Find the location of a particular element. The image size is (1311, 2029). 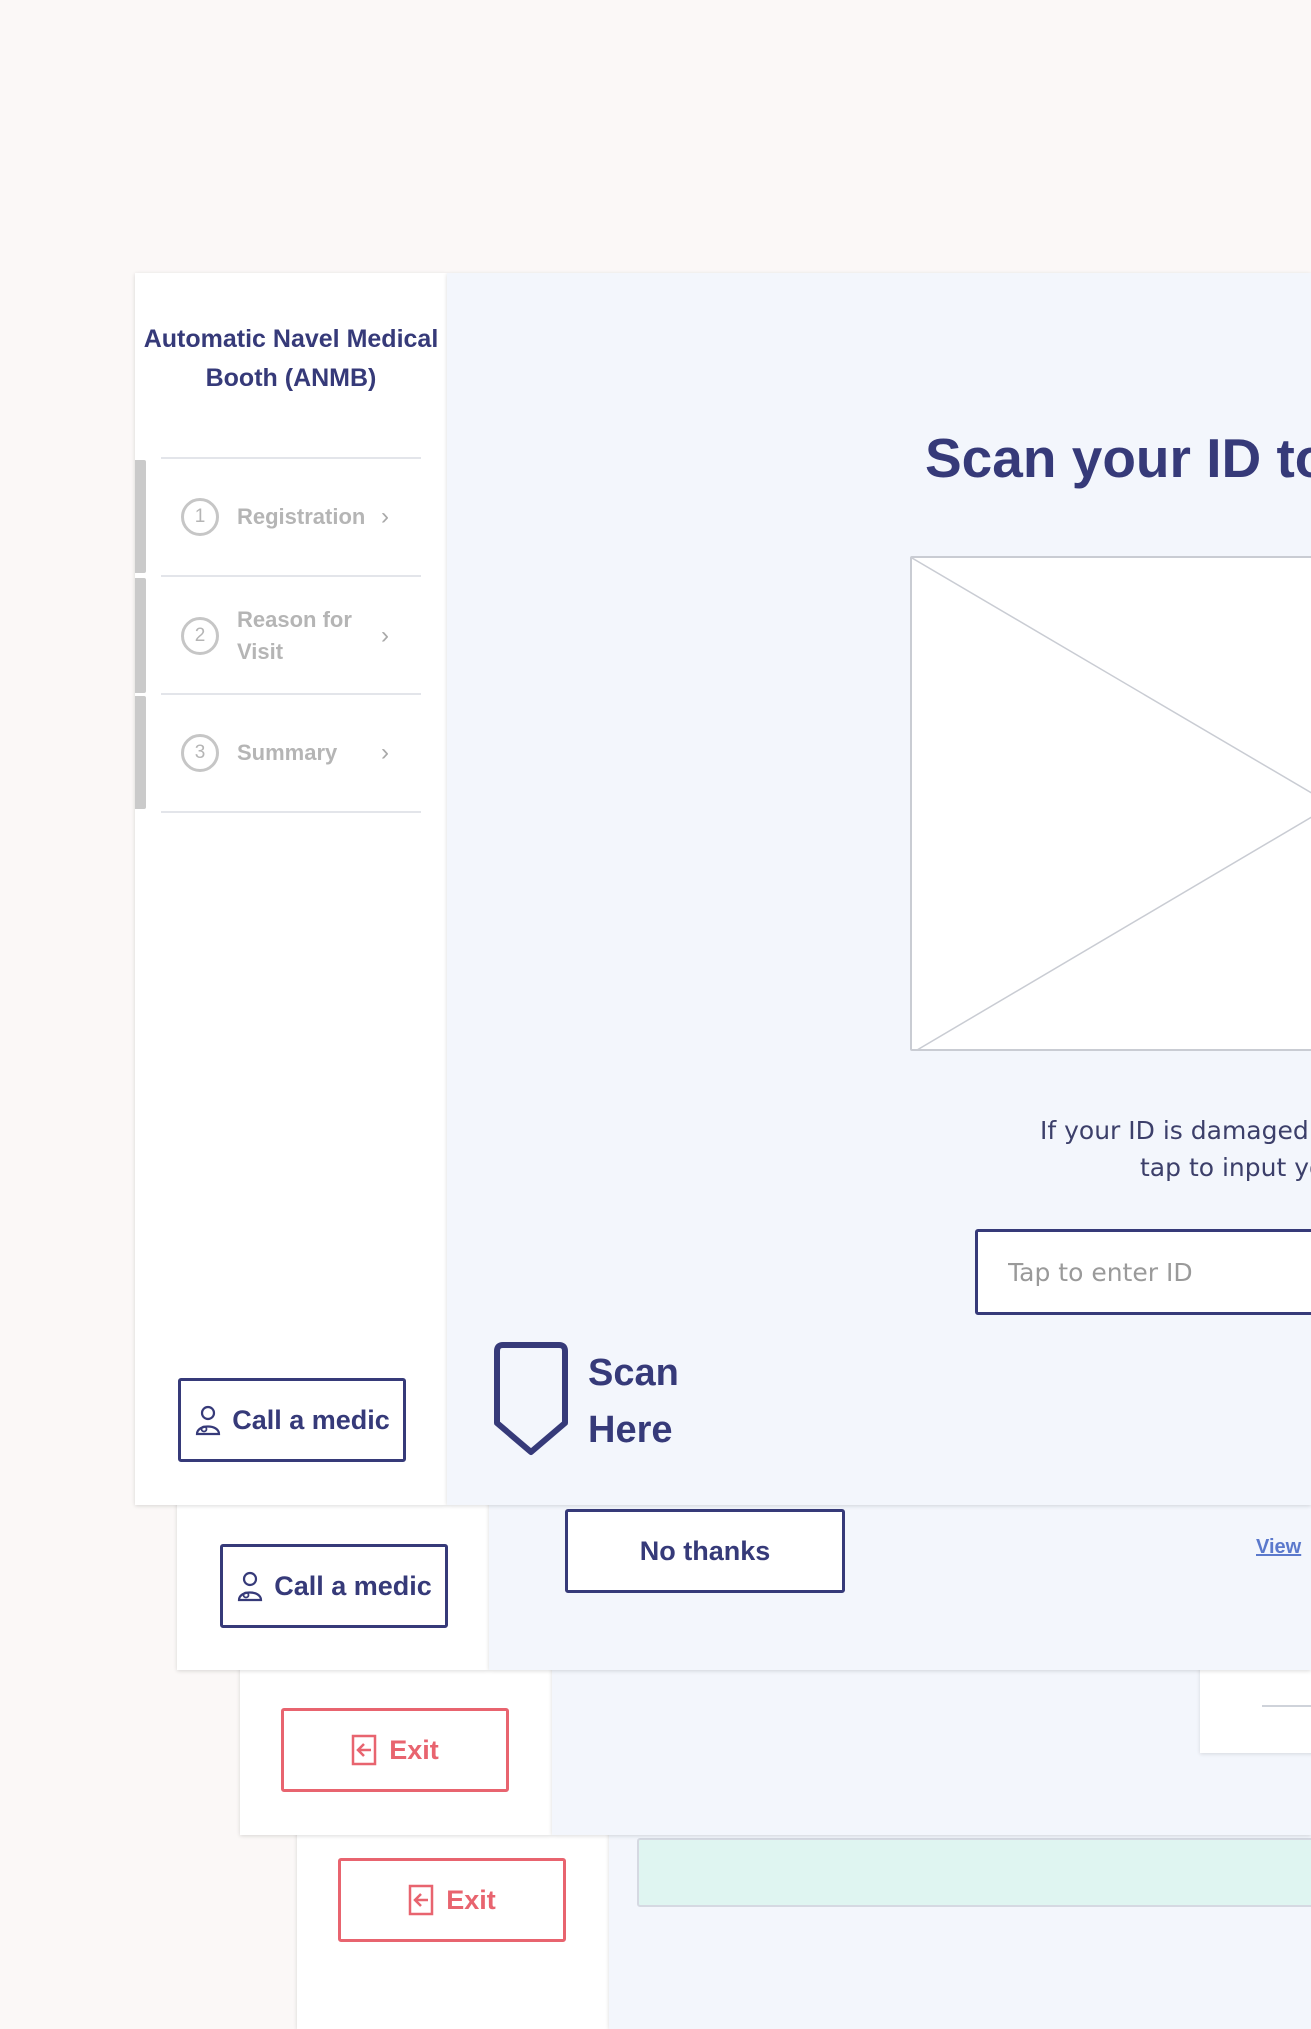

step-number: 3 is located at coordinates (200, 752).